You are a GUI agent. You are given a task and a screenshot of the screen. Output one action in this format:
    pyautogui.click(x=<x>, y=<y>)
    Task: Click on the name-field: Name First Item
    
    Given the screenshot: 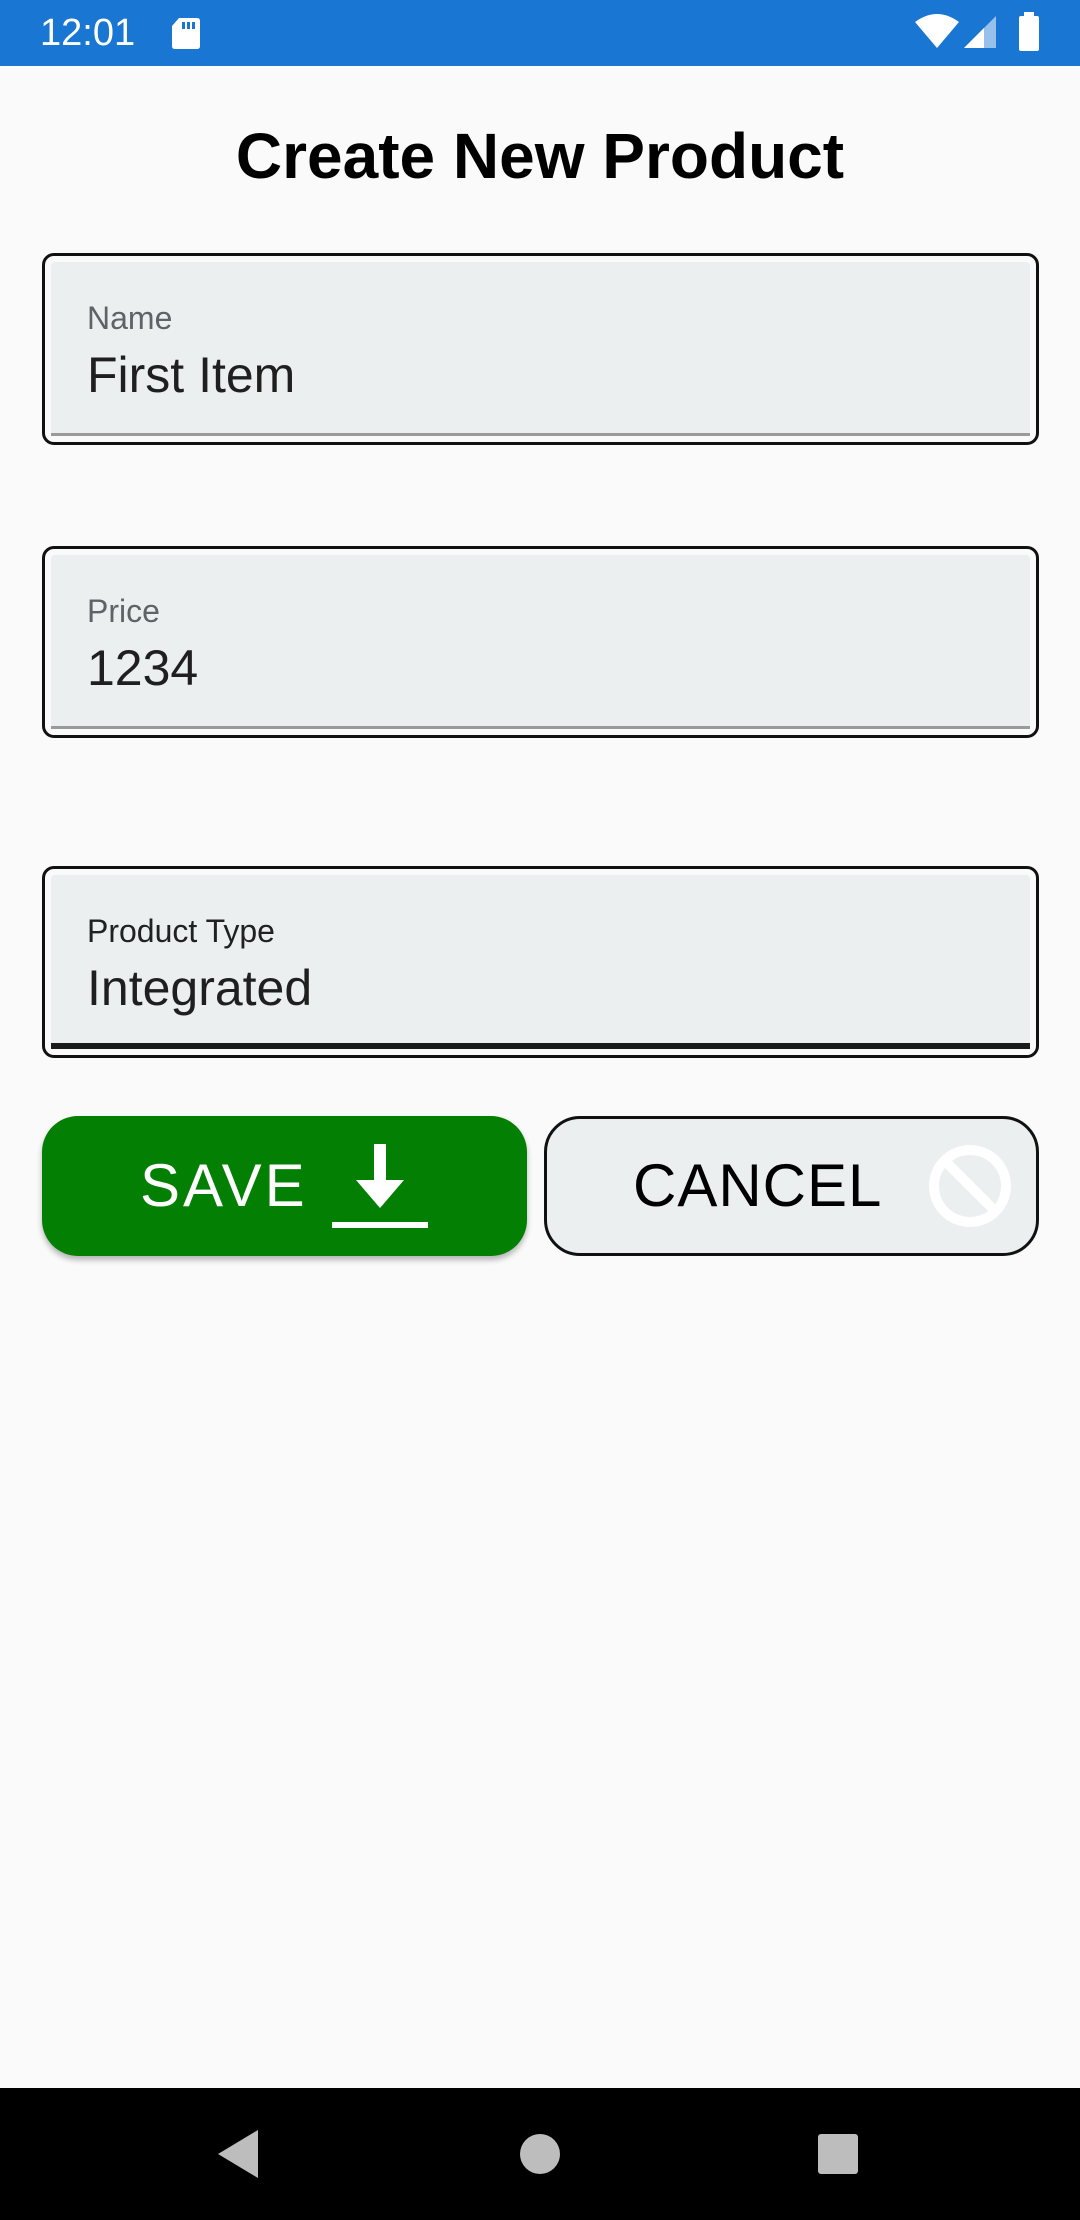 What is the action you would take?
    pyautogui.click(x=540, y=349)
    